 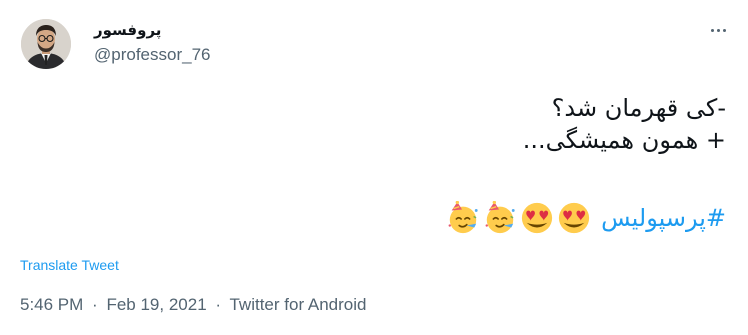 I want to click on tweet-date: Feb 19, 2021, so click(x=156, y=304).